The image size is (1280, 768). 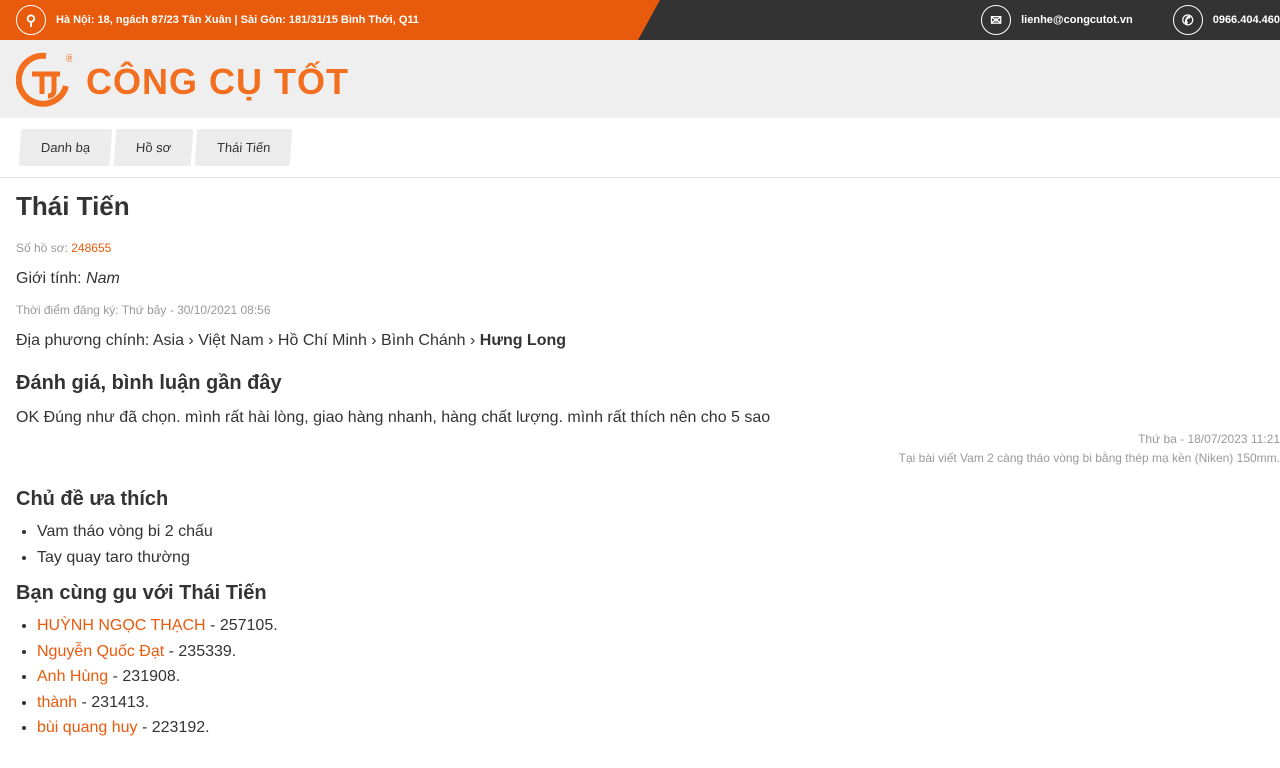 I want to click on gender-value: Nam, so click(x=103, y=278).